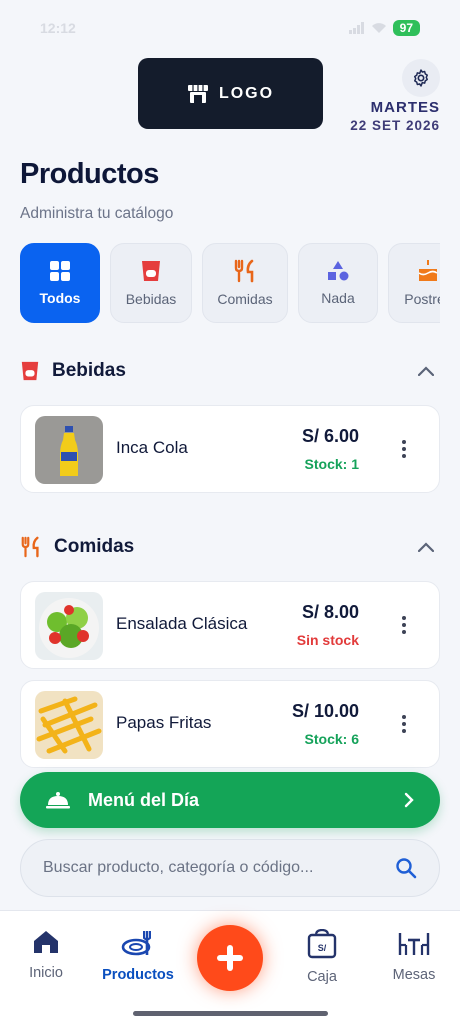  Describe the element at coordinates (151, 299) in the screenshot. I see `category-chip-label: Bebidas` at that location.